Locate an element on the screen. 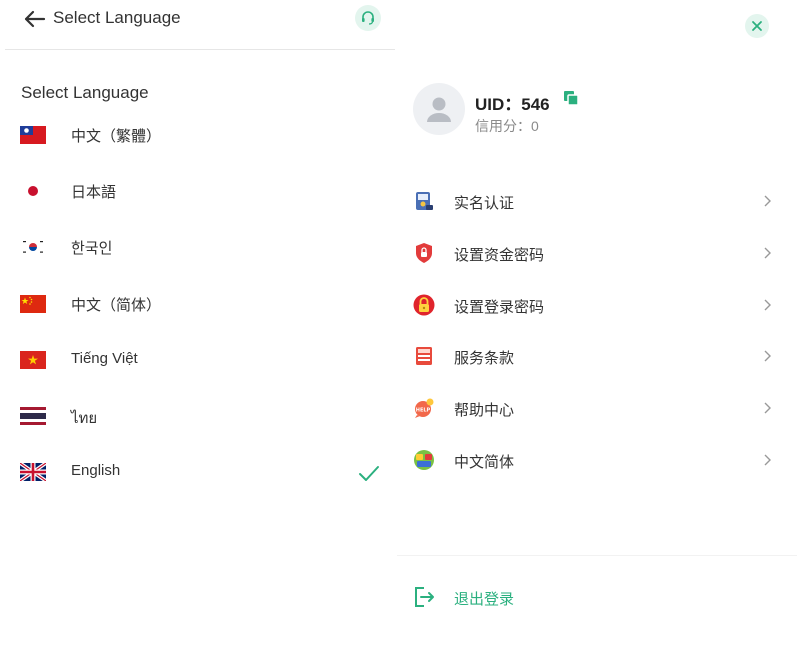 The width and height of the screenshot is (798, 654). language-item-th: ไทย is located at coordinates (198, 416).